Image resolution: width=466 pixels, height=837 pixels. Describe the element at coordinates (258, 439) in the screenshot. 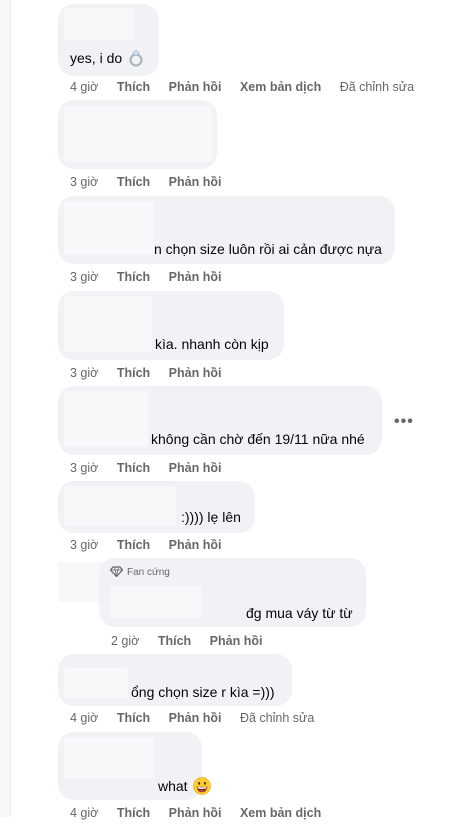

I see `comment-text: không cần chờ đến 19/11 nữa nhé` at that location.